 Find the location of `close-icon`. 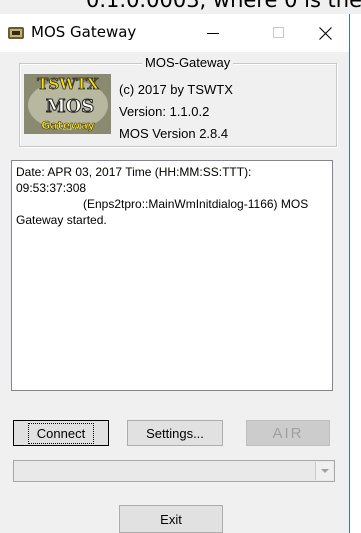

close-icon is located at coordinates (325, 33).